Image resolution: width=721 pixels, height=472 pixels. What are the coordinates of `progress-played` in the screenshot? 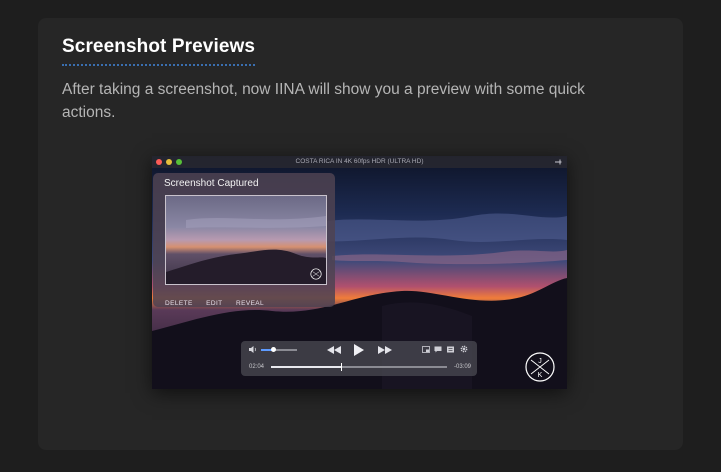 It's located at (306, 367).